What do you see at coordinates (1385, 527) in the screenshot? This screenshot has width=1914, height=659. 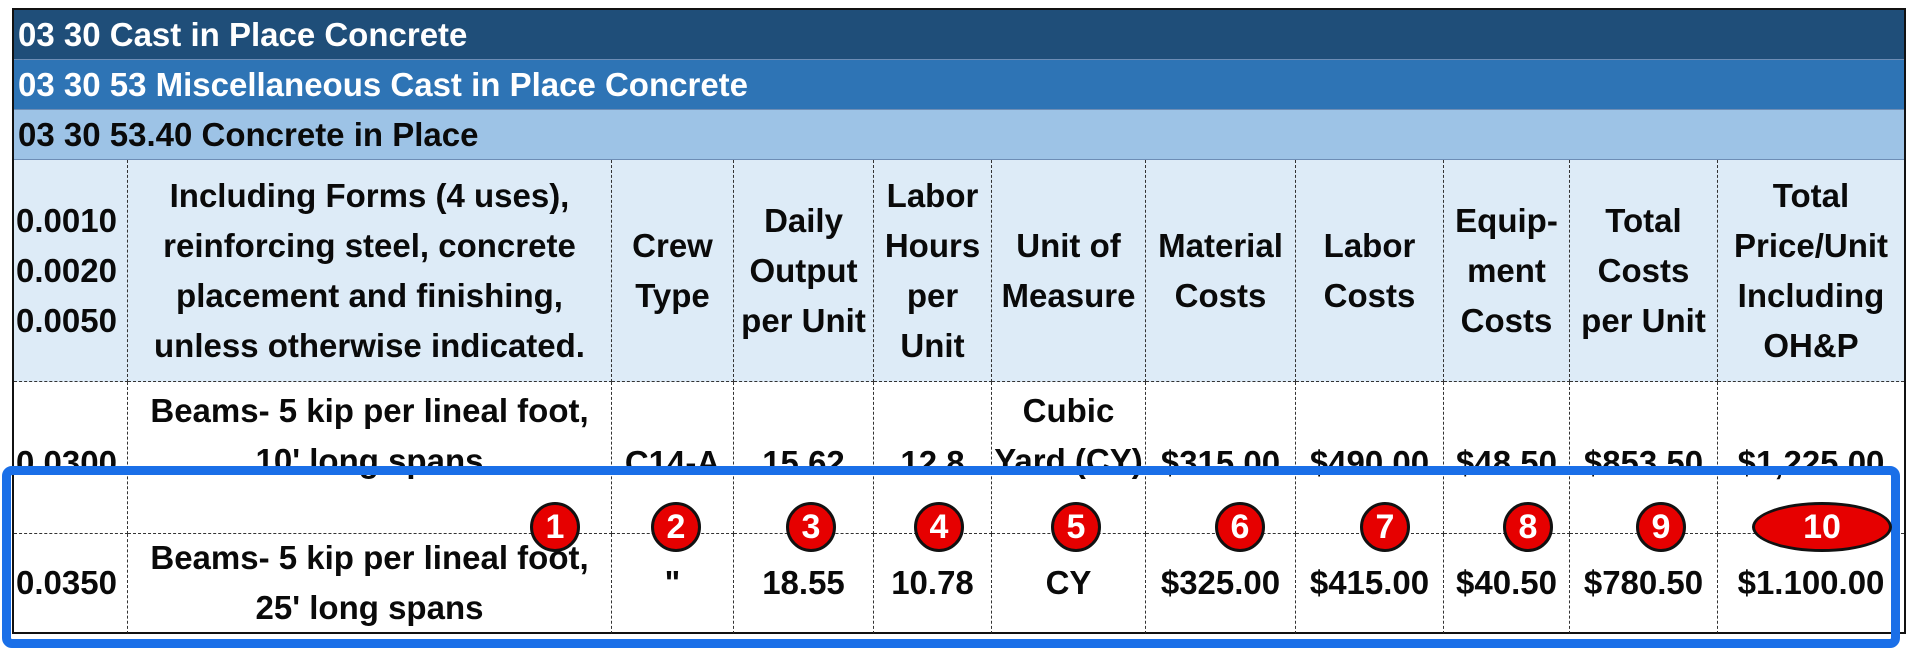 I see `column-marker: 7` at bounding box center [1385, 527].